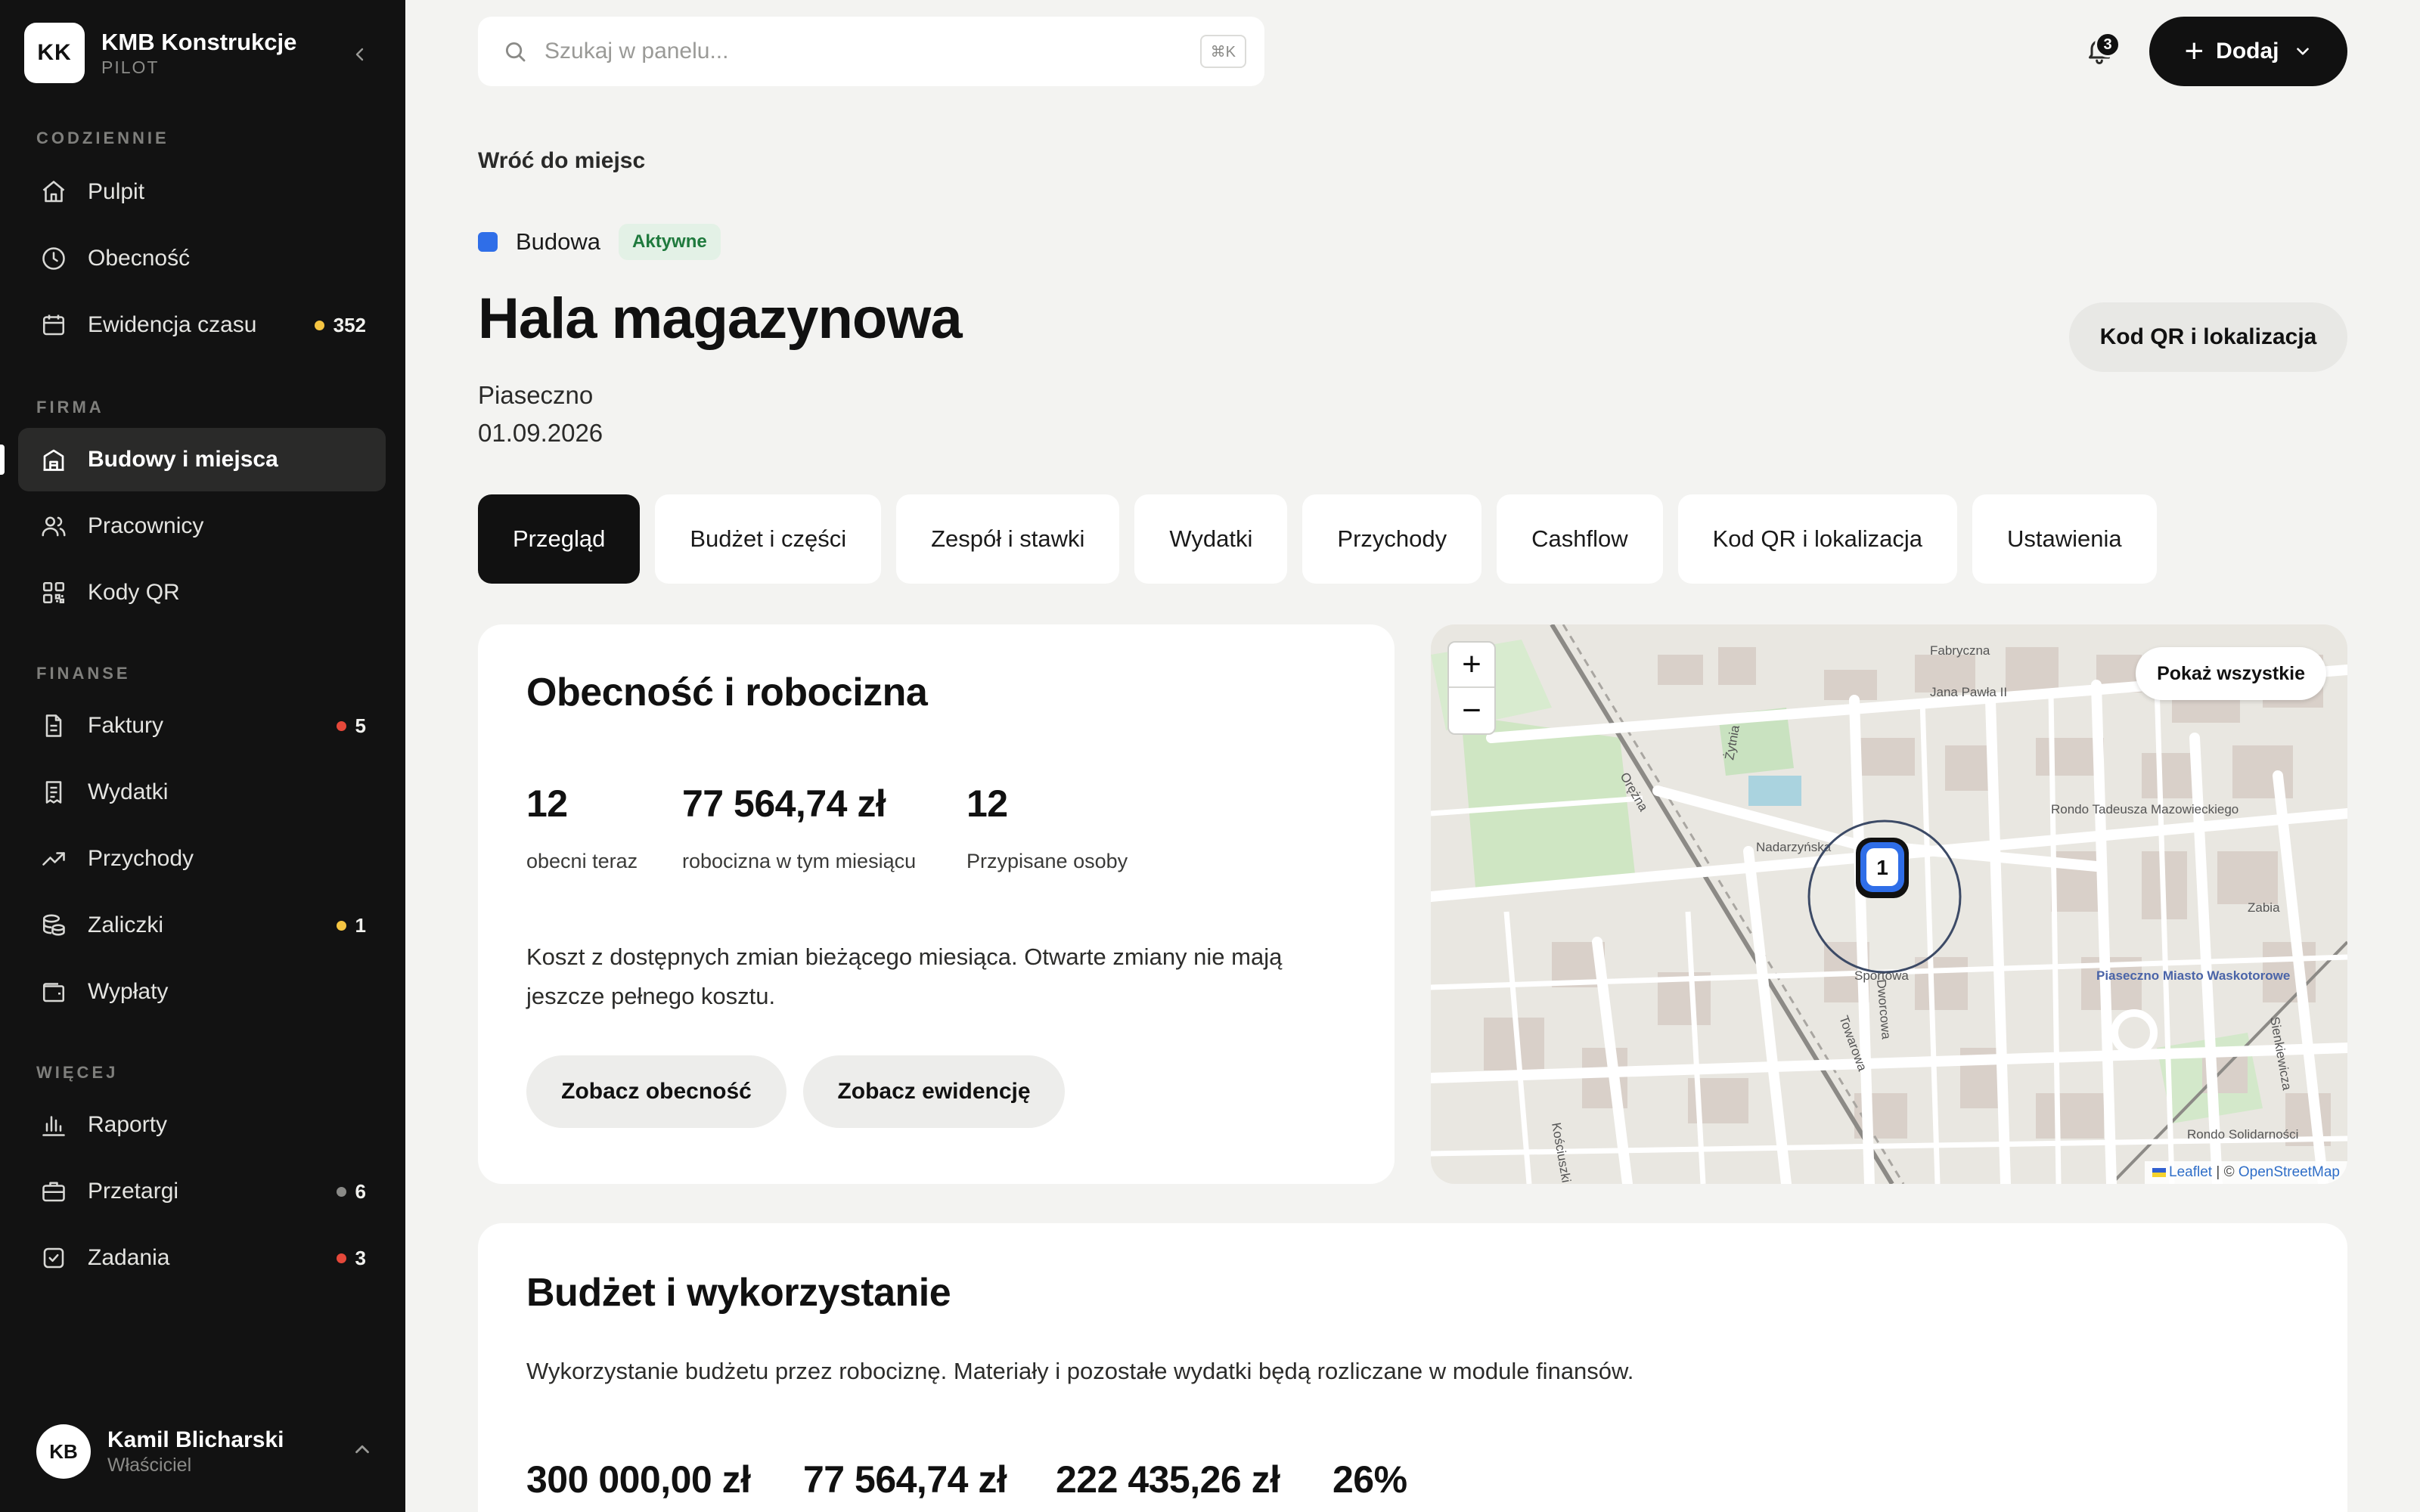 The image size is (2420, 1512). Describe the element at coordinates (720, 319) in the screenshot. I see `page-title: Hala magazynowa` at that location.